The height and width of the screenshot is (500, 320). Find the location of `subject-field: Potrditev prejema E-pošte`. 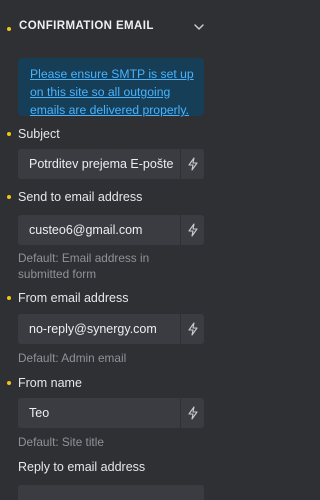

subject-field: Potrditev prejema E-pošte is located at coordinates (111, 164).